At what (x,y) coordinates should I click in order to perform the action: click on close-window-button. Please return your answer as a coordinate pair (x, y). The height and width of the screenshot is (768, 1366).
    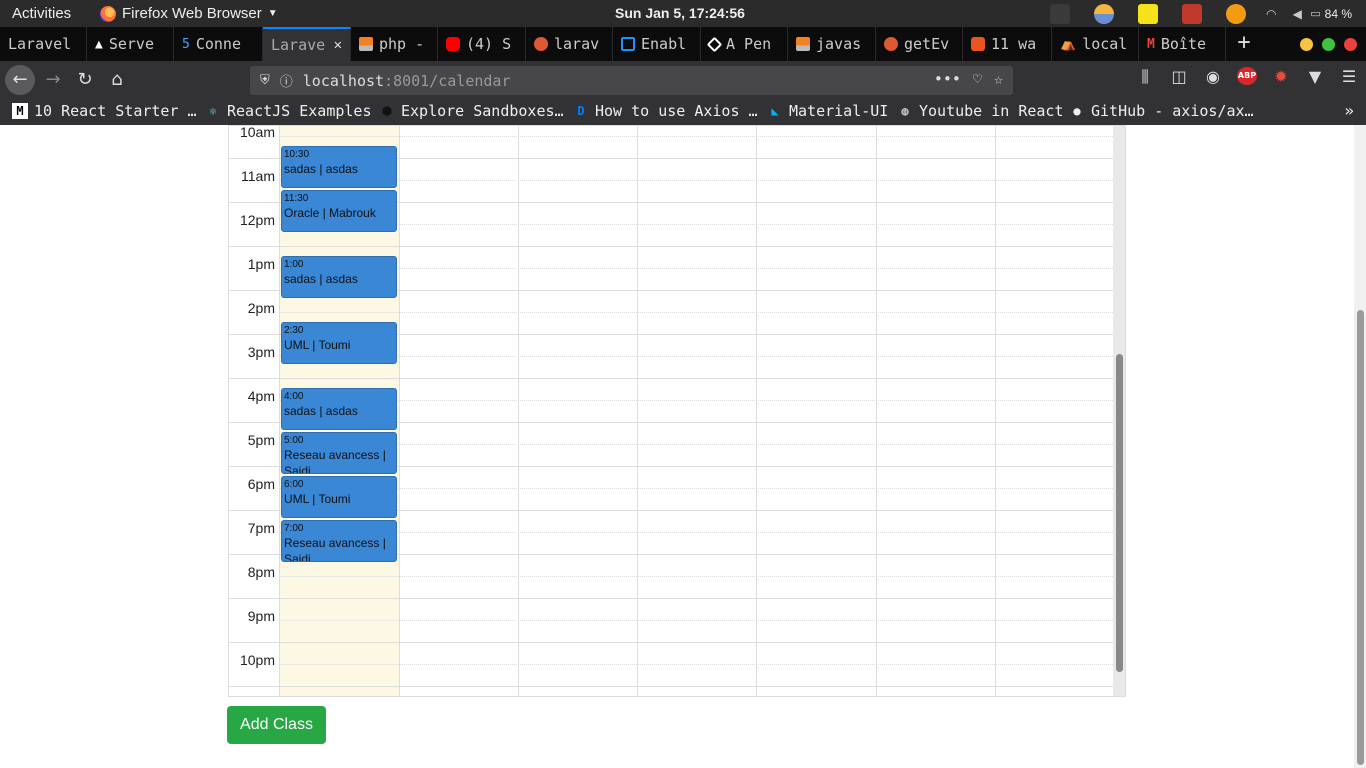
    Looking at the image, I should click on (1350, 44).